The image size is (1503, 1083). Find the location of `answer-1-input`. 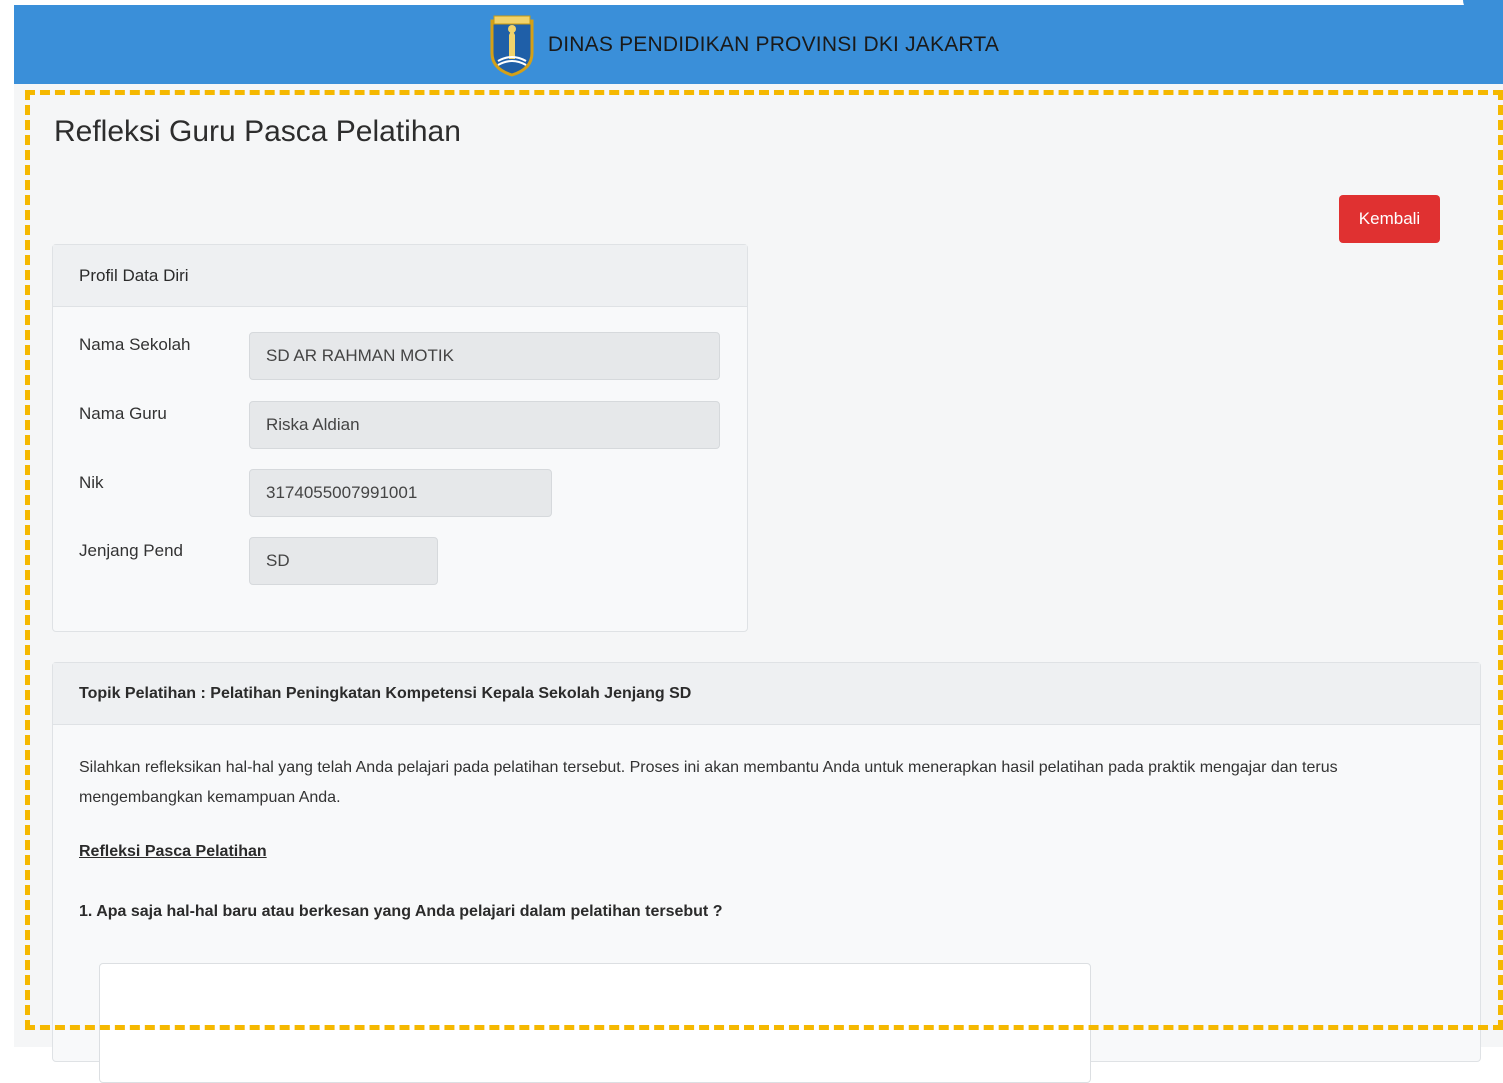

answer-1-input is located at coordinates (595, 1023).